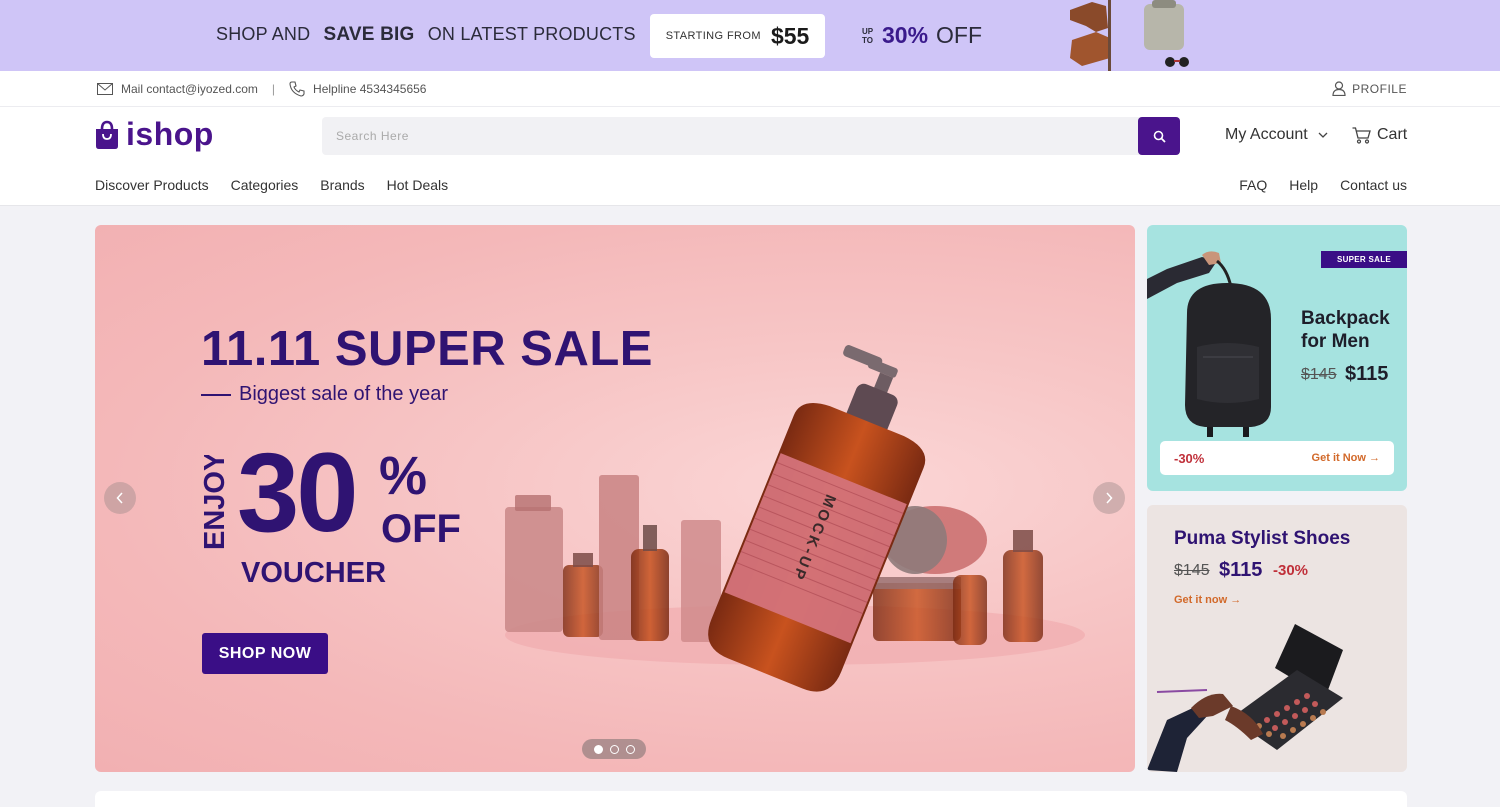 This screenshot has height=807, width=1500. I want to click on promo-text-bold: SAVE BIG, so click(369, 34).